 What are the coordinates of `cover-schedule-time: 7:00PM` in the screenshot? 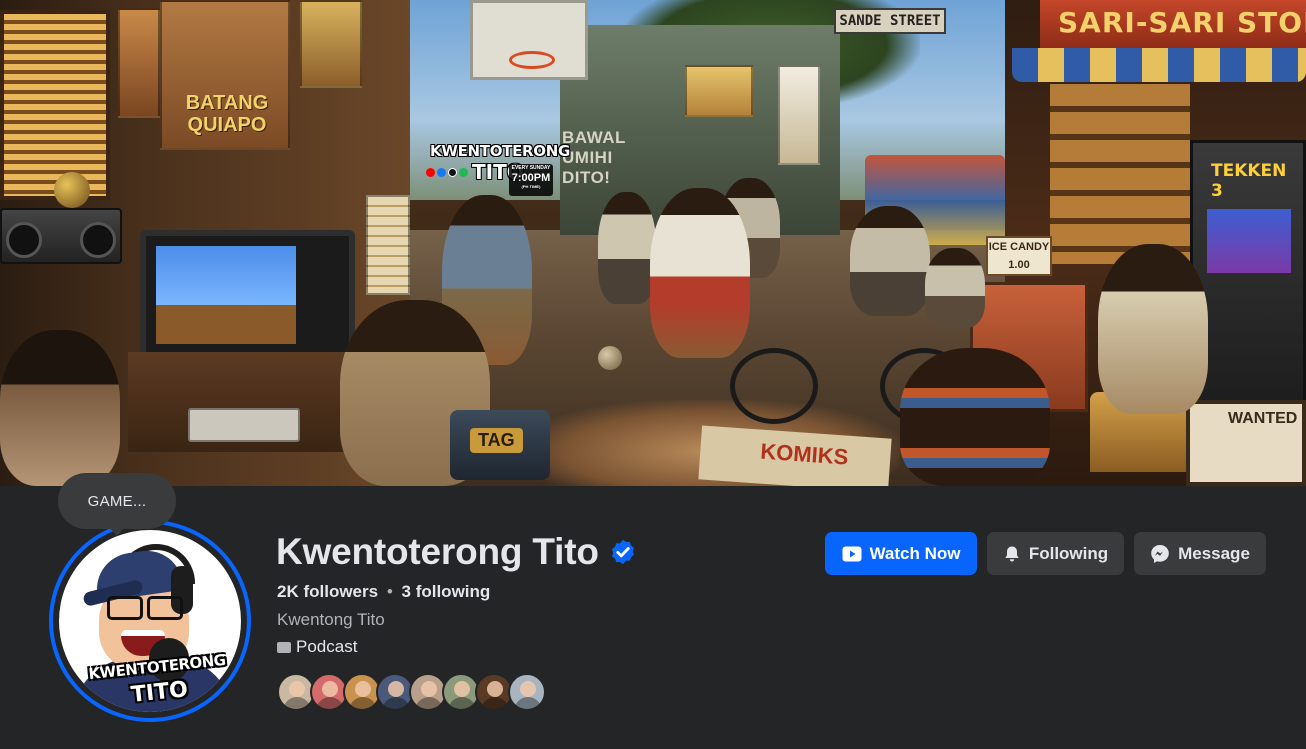 It's located at (531, 178).